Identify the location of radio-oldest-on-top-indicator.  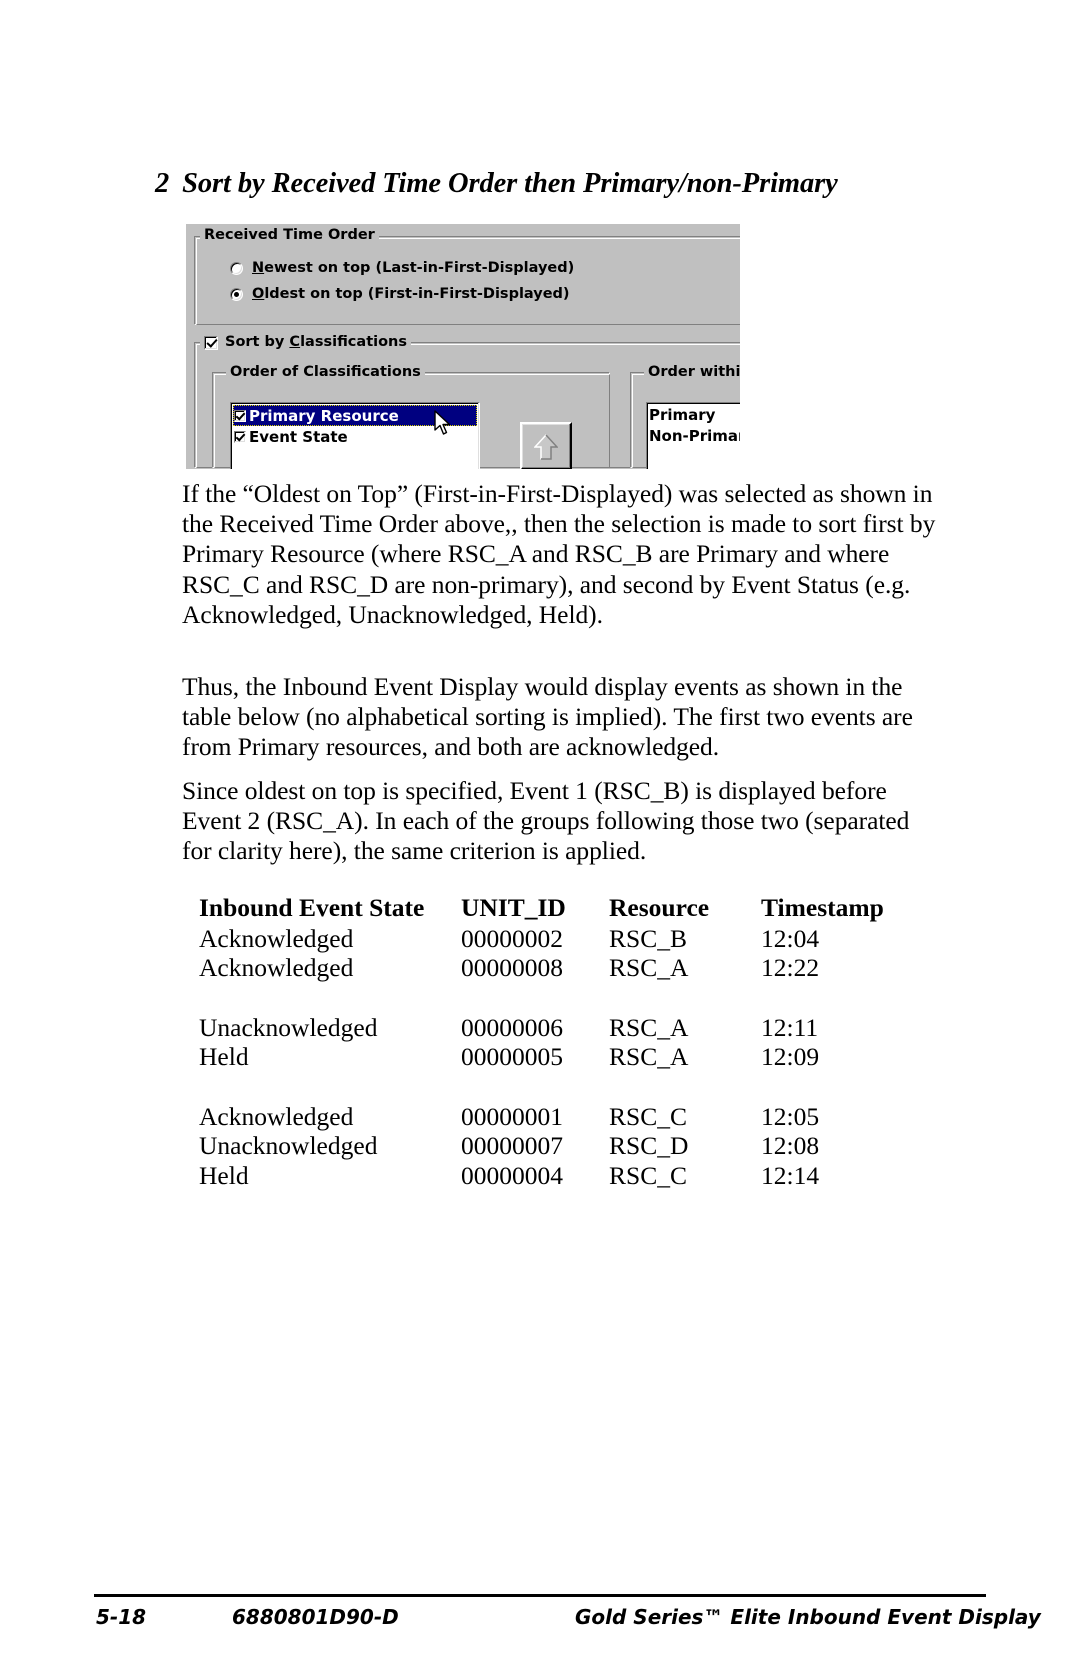
(236, 294).